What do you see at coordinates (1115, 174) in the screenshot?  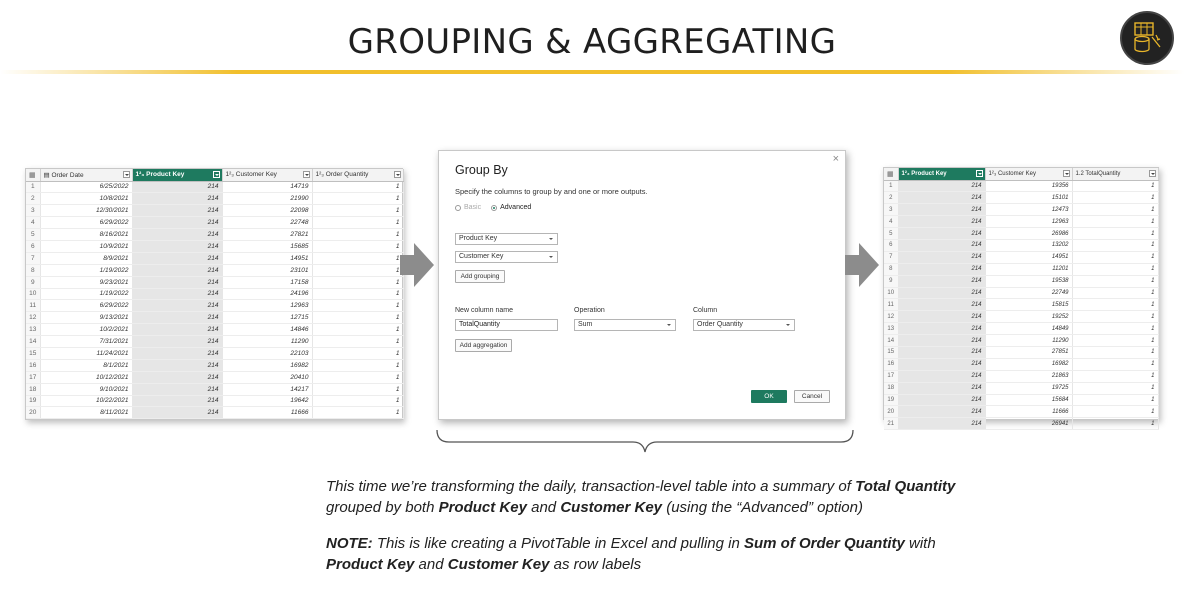 I see `col-header-total-quantity: 1.2 TotalQuantity` at bounding box center [1115, 174].